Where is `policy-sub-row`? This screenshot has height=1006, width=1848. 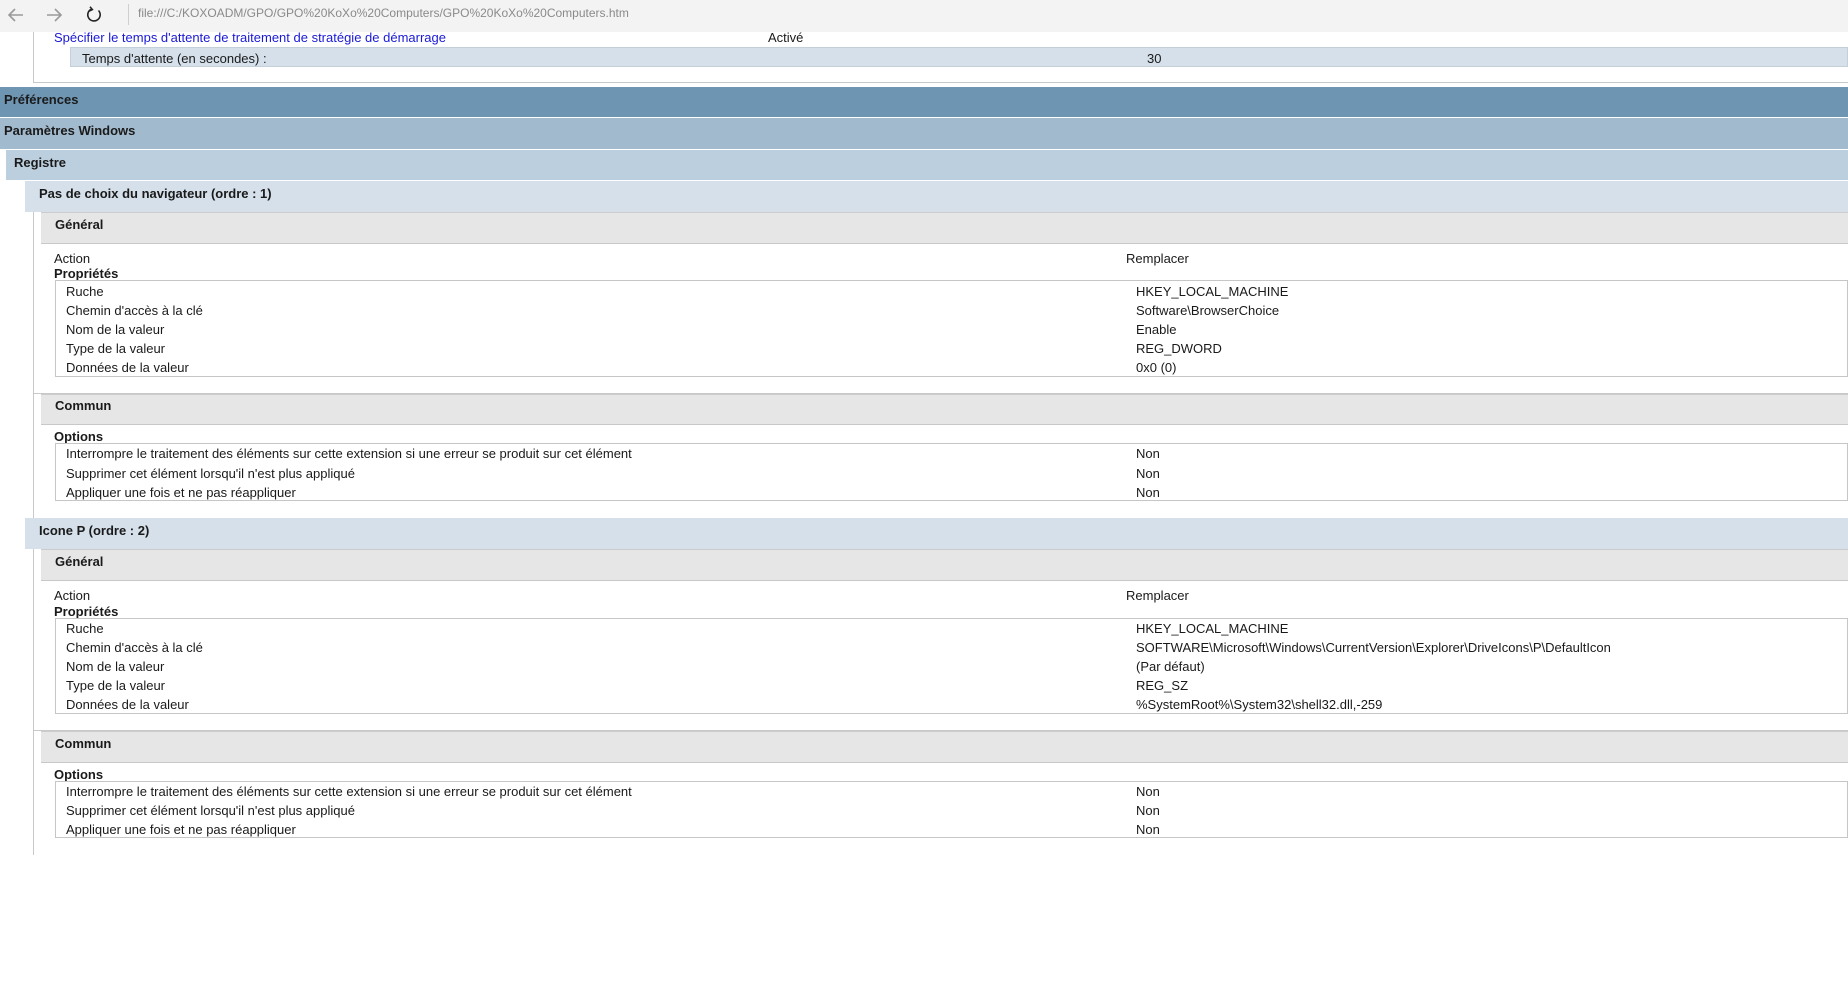
policy-sub-row is located at coordinates (959, 57).